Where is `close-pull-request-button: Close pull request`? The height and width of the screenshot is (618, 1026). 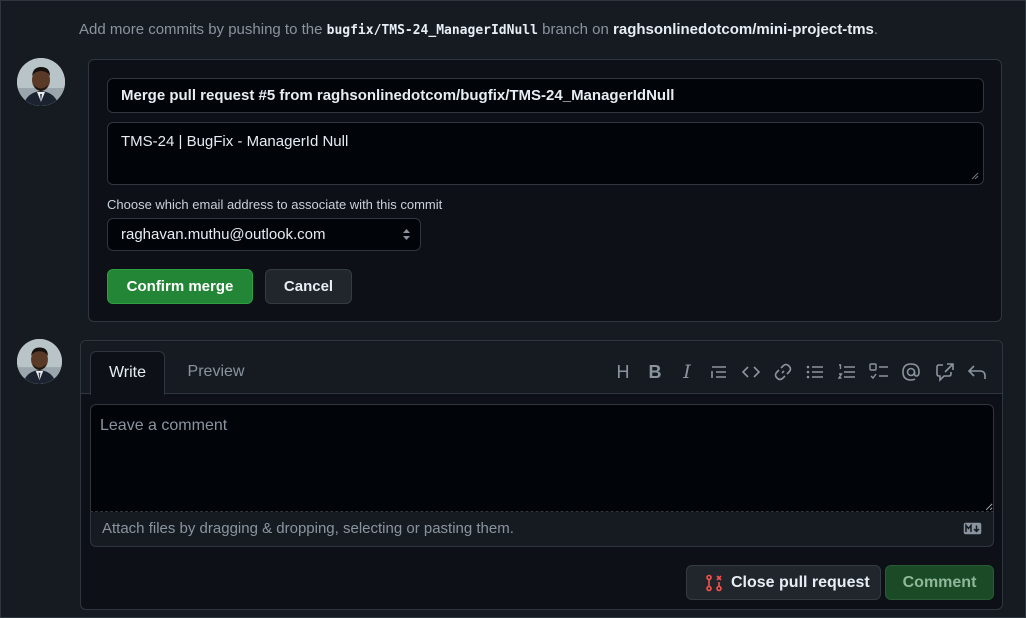 close-pull-request-button: Close pull request is located at coordinates (783, 582).